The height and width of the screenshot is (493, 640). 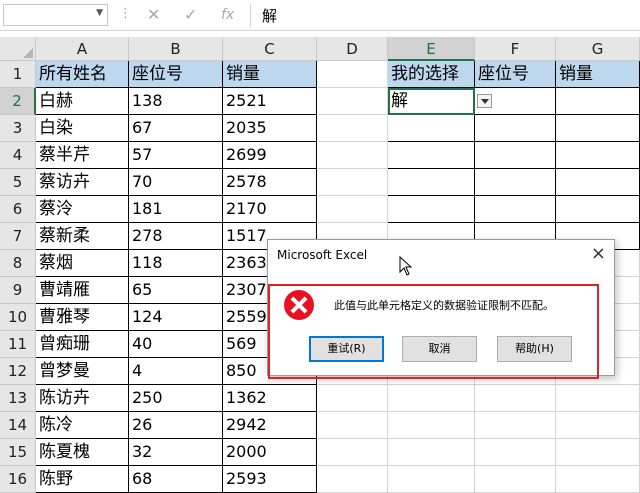 What do you see at coordinates (352, 101) in the screenshot?
I see `cell-d2` at bounding box center [352, 101].